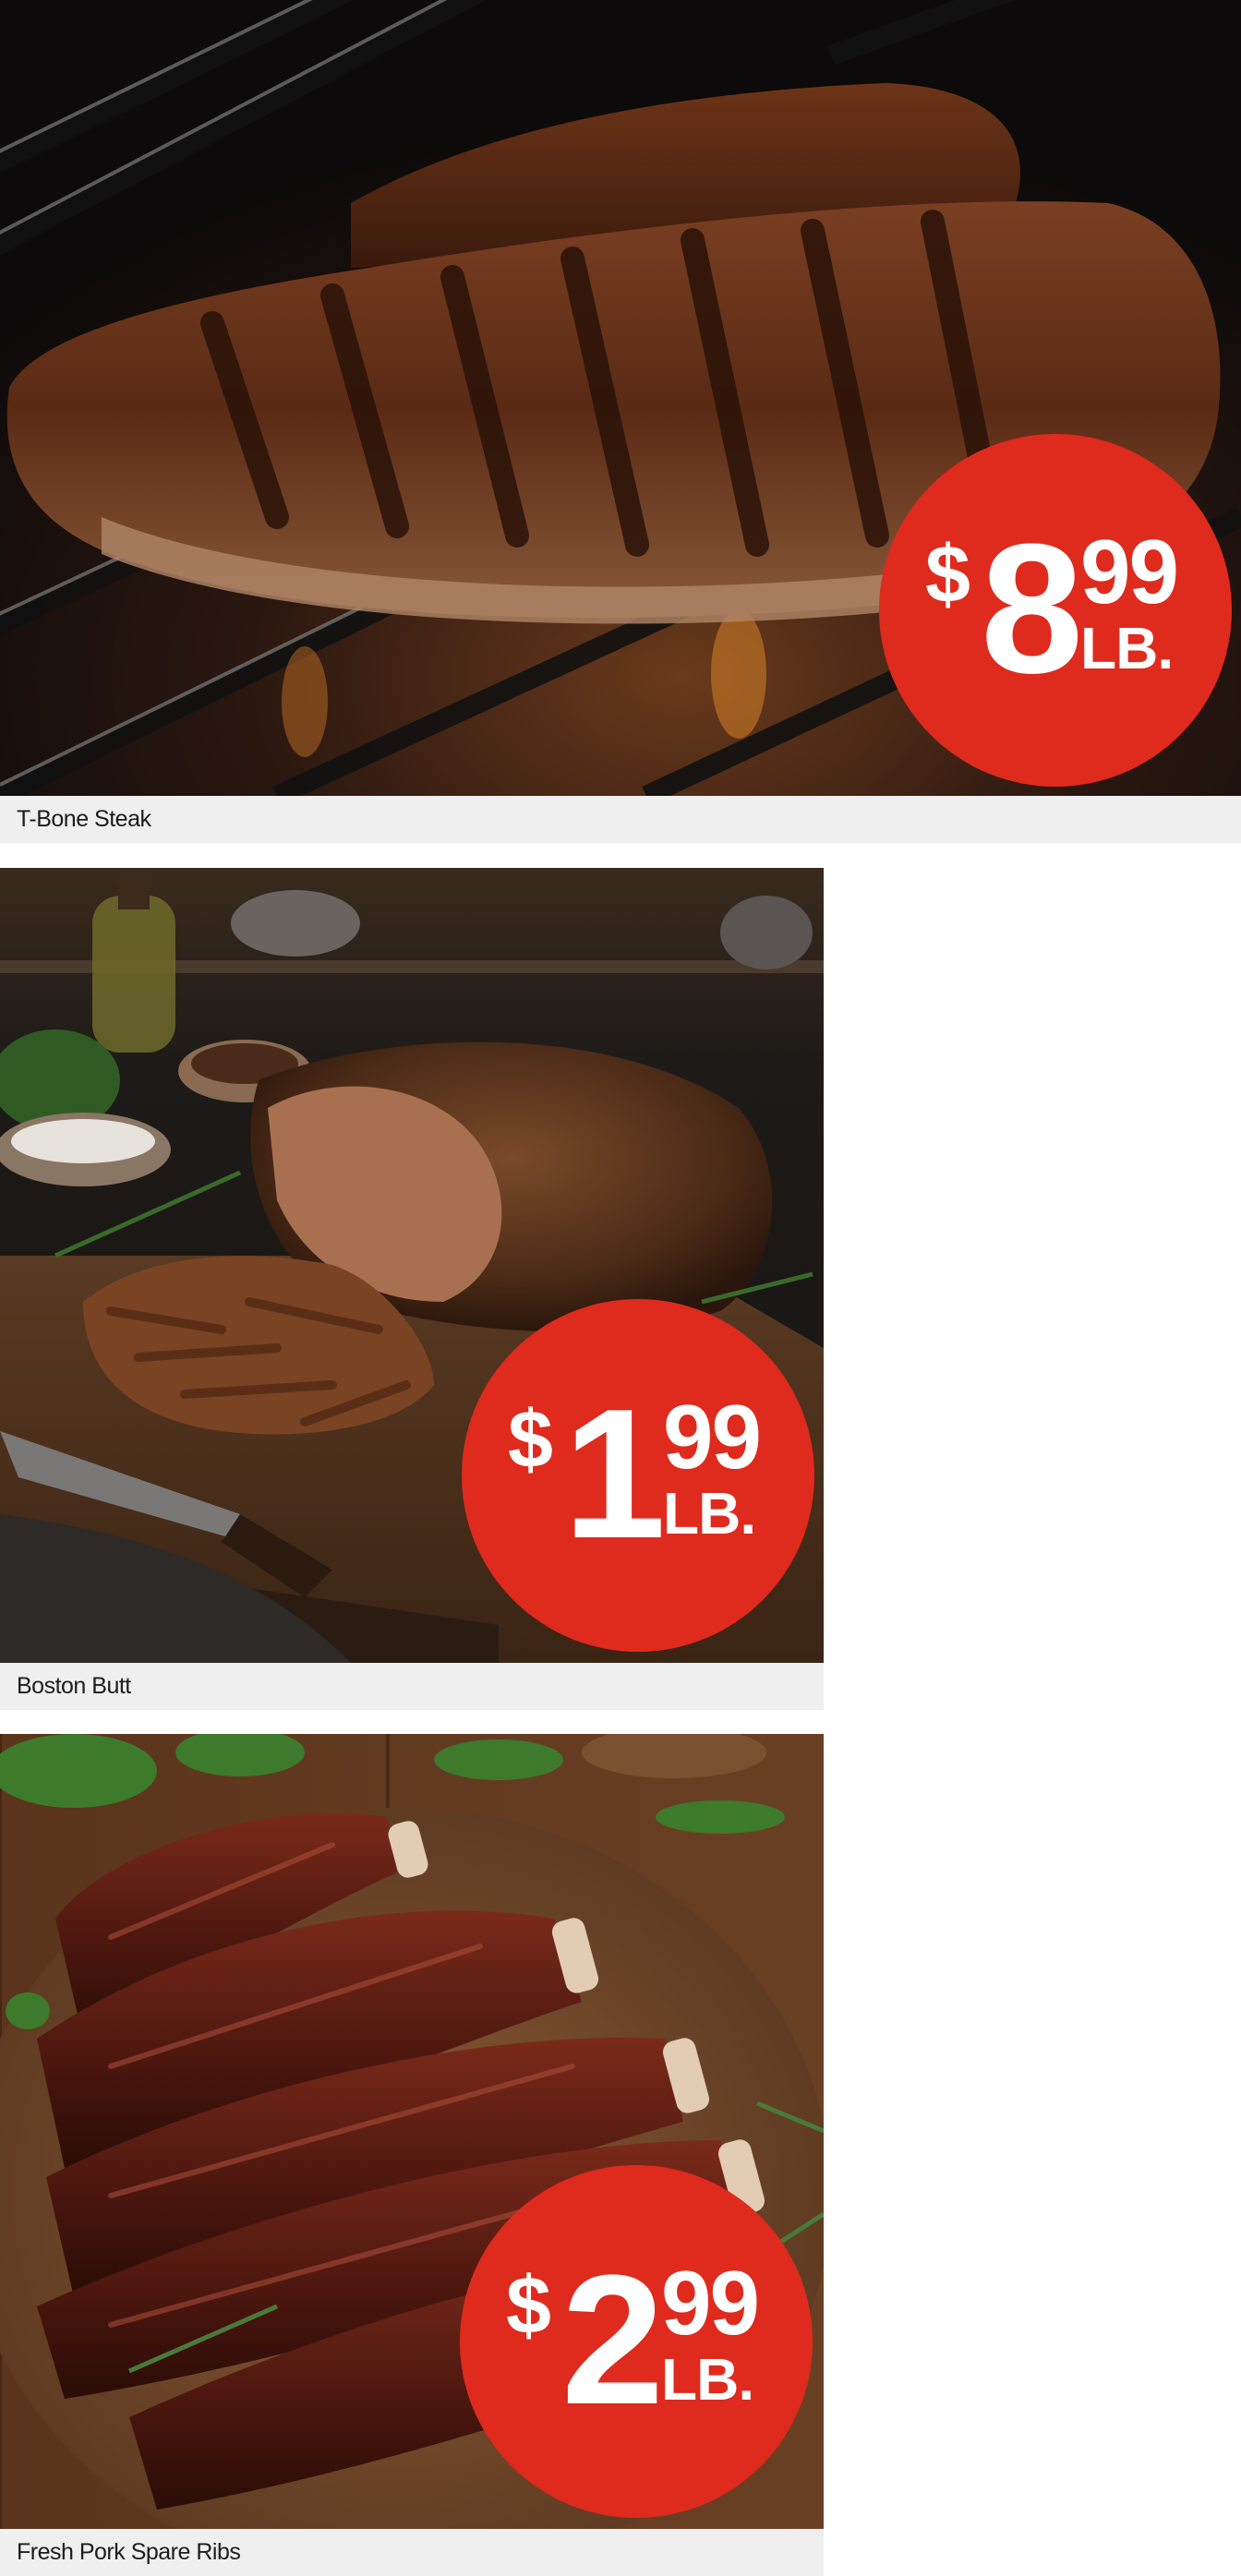 This screenshot has width=1241, height=2576. Describe the element at coordinates (412, 1686) in the screenshot. I see `product-name: Boston Butt` at that location.